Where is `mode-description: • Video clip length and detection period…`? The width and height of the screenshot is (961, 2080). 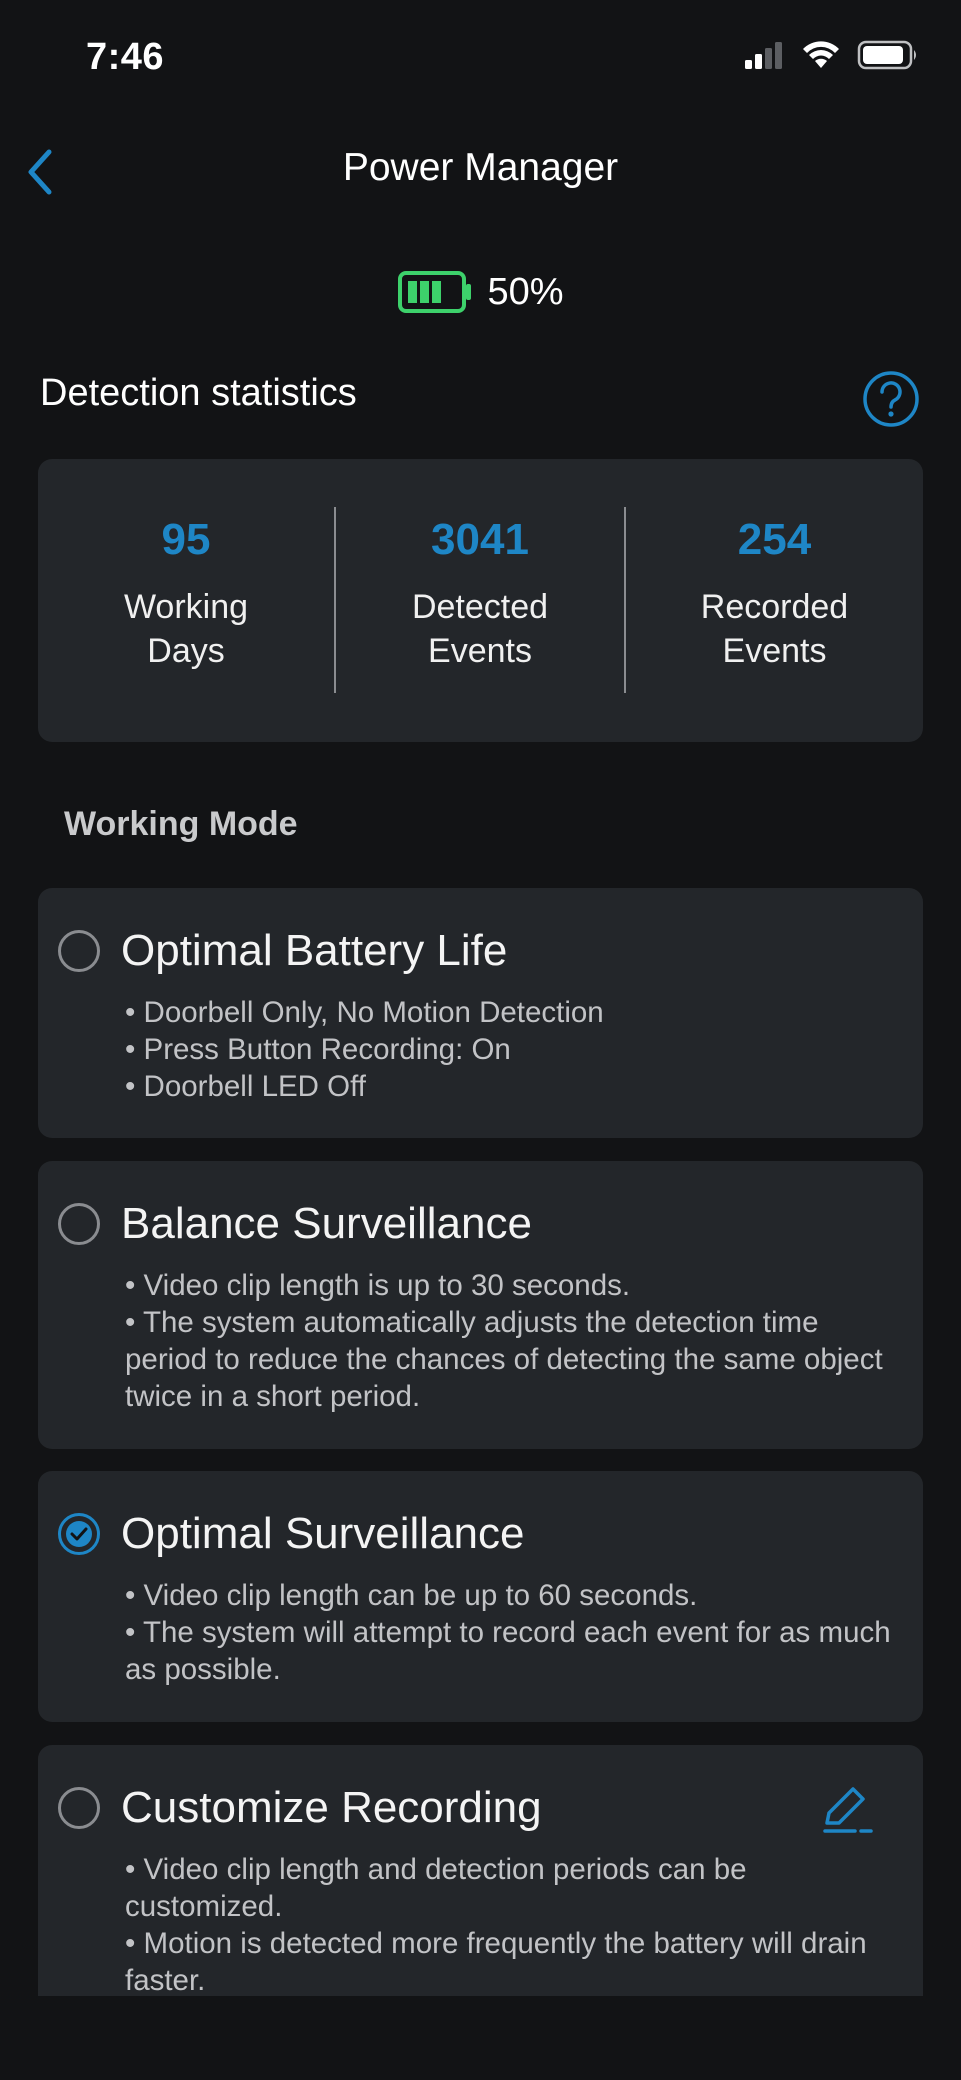 mode-description: • Video clip length and detection period… is located at coordinates (504, 1923).